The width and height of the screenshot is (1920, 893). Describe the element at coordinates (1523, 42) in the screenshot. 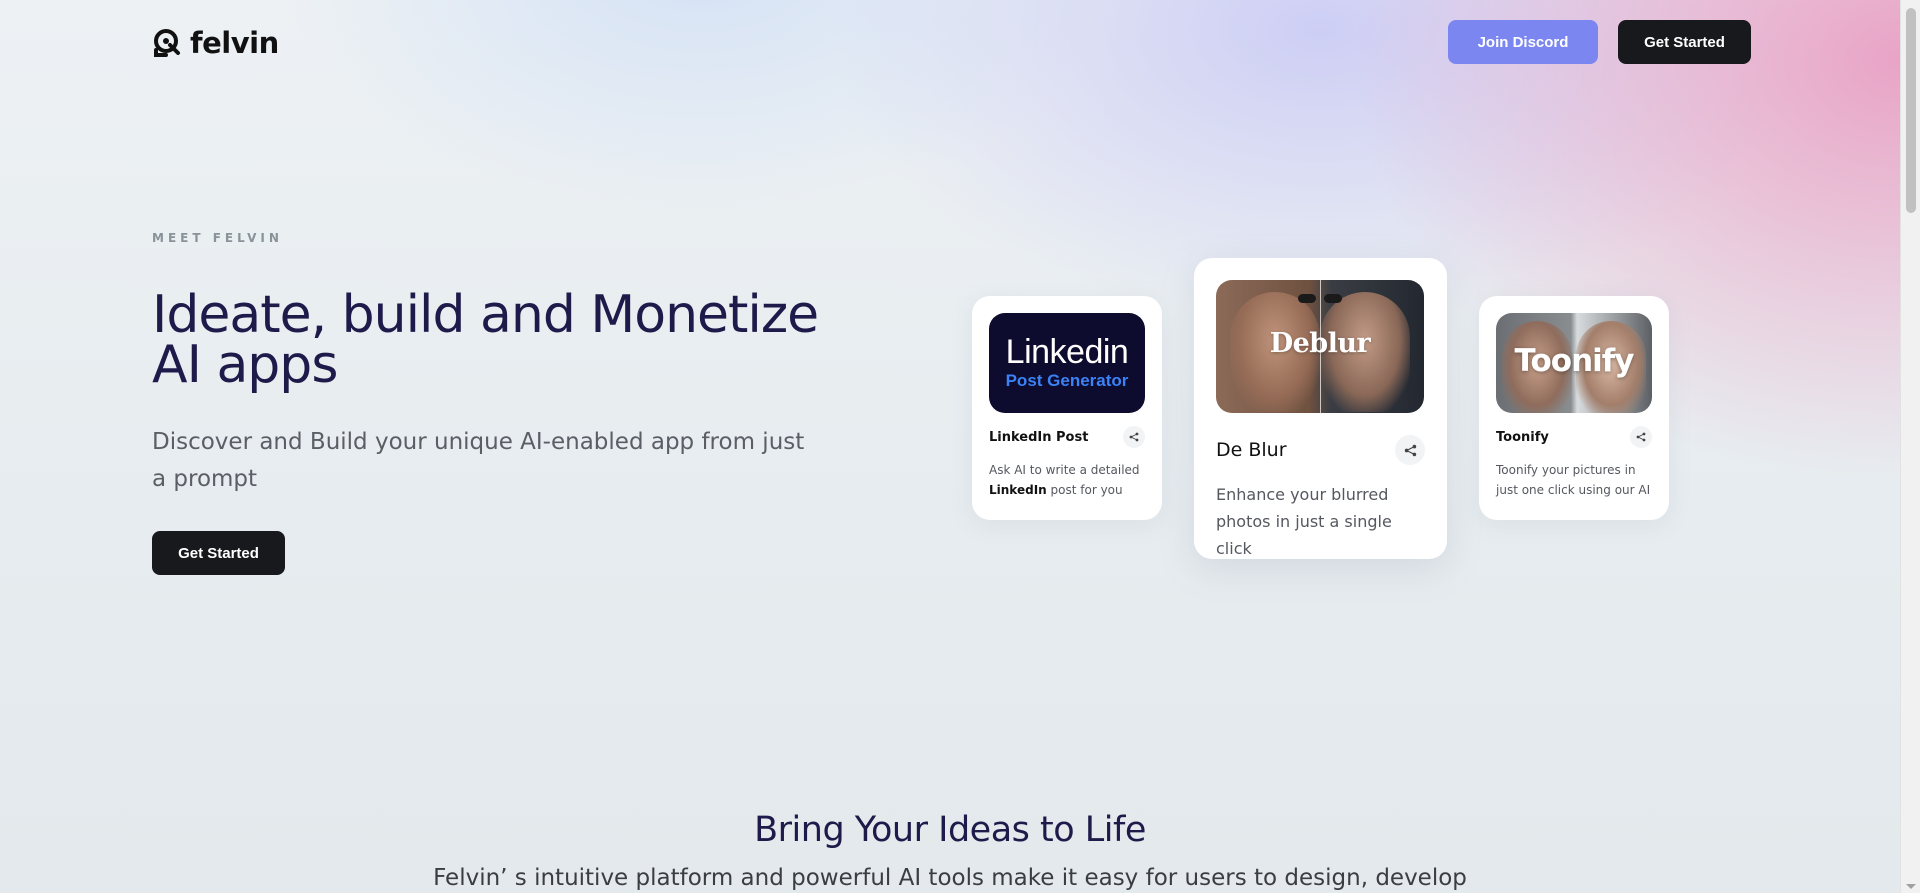

I see `join-discord-button: Join Discord` at that location.